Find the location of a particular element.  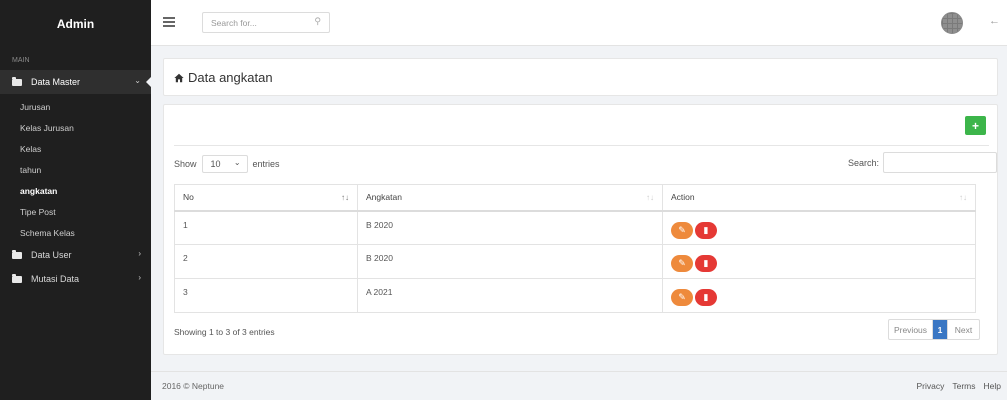

previous-page-button: Previous is located at coordinates (911, 329).